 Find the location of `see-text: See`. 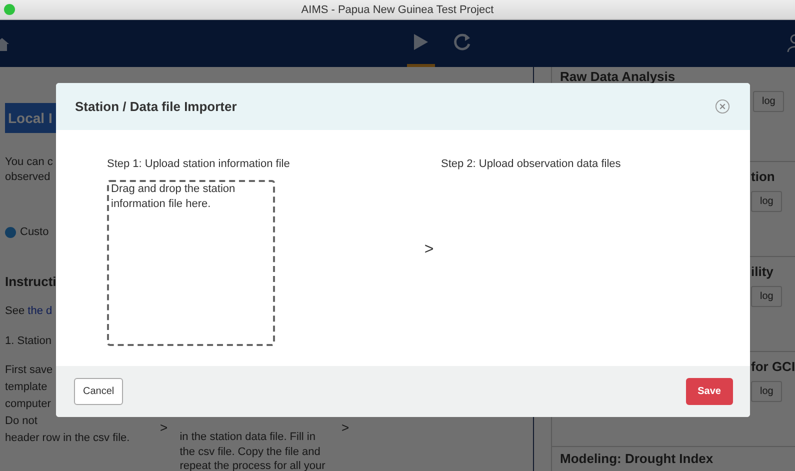

see-text: See is located at coordinates (15, 311).